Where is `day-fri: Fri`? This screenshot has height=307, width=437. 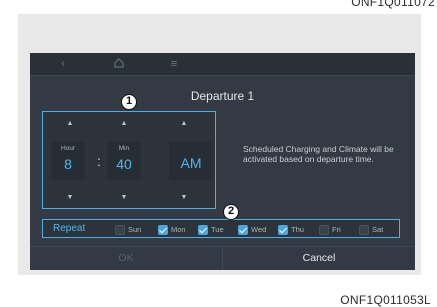
day-fri: Fri is located at coordinates (330, 229).